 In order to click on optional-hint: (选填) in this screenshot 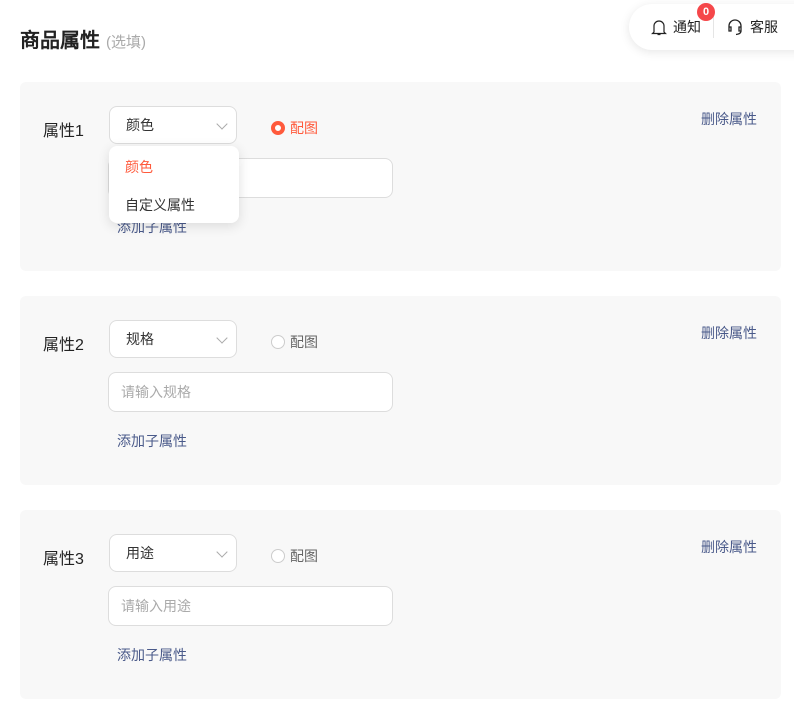, I will do `click(126, 42)`.